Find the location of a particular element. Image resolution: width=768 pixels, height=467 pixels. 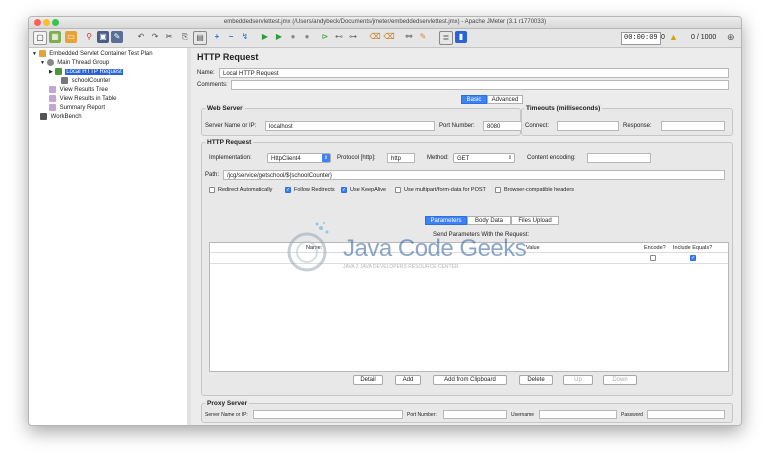

new-icon: ▢ is located at coordinates (40, 38).